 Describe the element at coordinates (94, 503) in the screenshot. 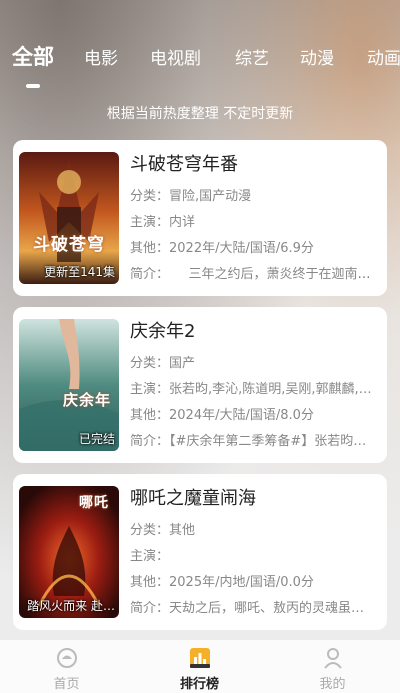

I see `poster-title-art: 哪吒` at that location.